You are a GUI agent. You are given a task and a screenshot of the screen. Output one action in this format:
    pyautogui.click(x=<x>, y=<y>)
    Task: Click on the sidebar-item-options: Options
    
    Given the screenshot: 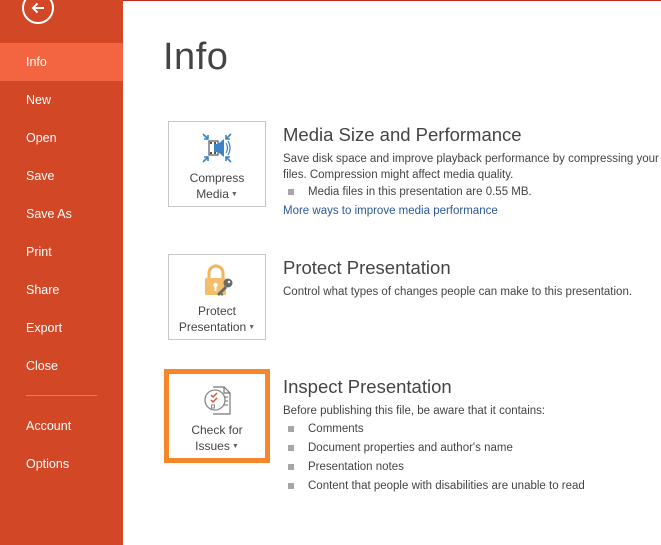 What is the action you would take?
    pyautogui.click(x=61, y=464)
    